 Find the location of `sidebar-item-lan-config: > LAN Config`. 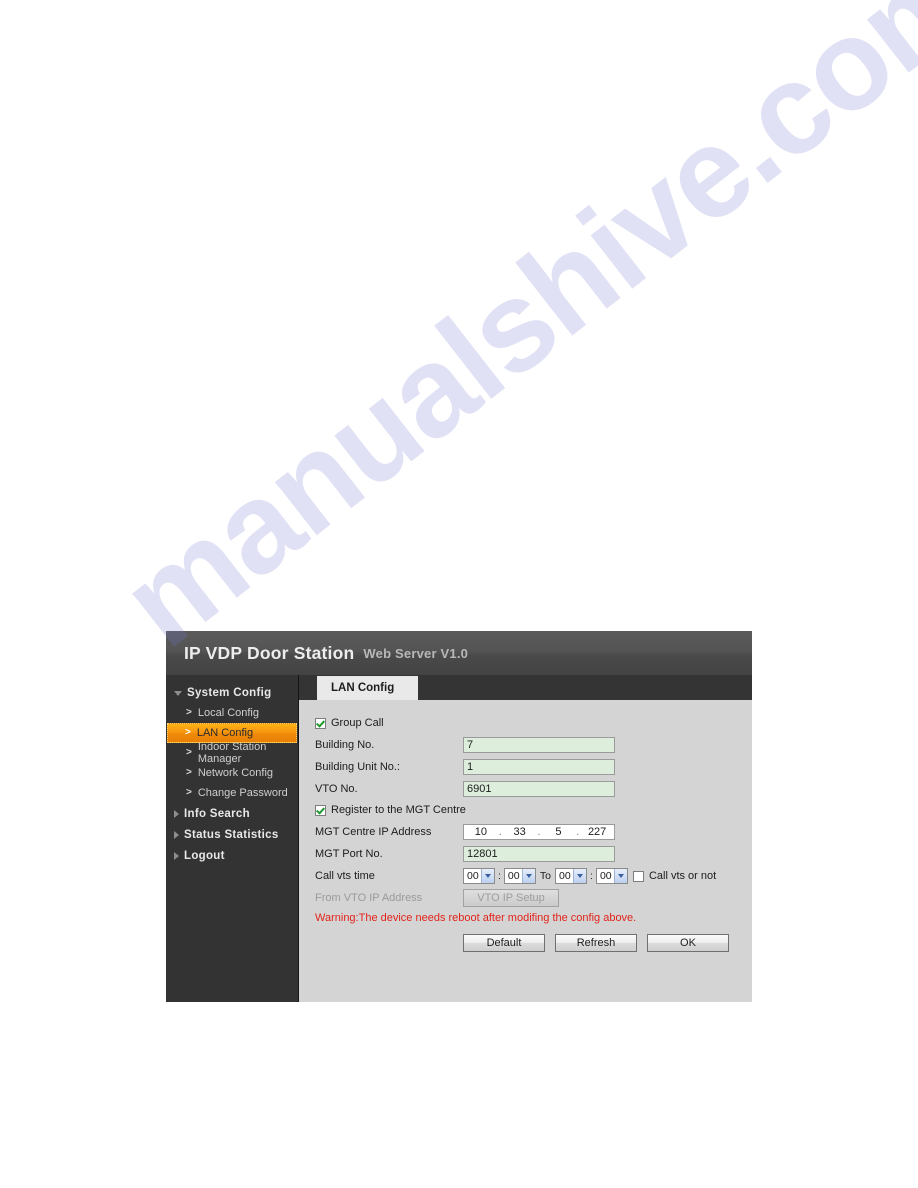

sidebar-item-lan-config: > LAN Config is located at coordinates (232, 733).